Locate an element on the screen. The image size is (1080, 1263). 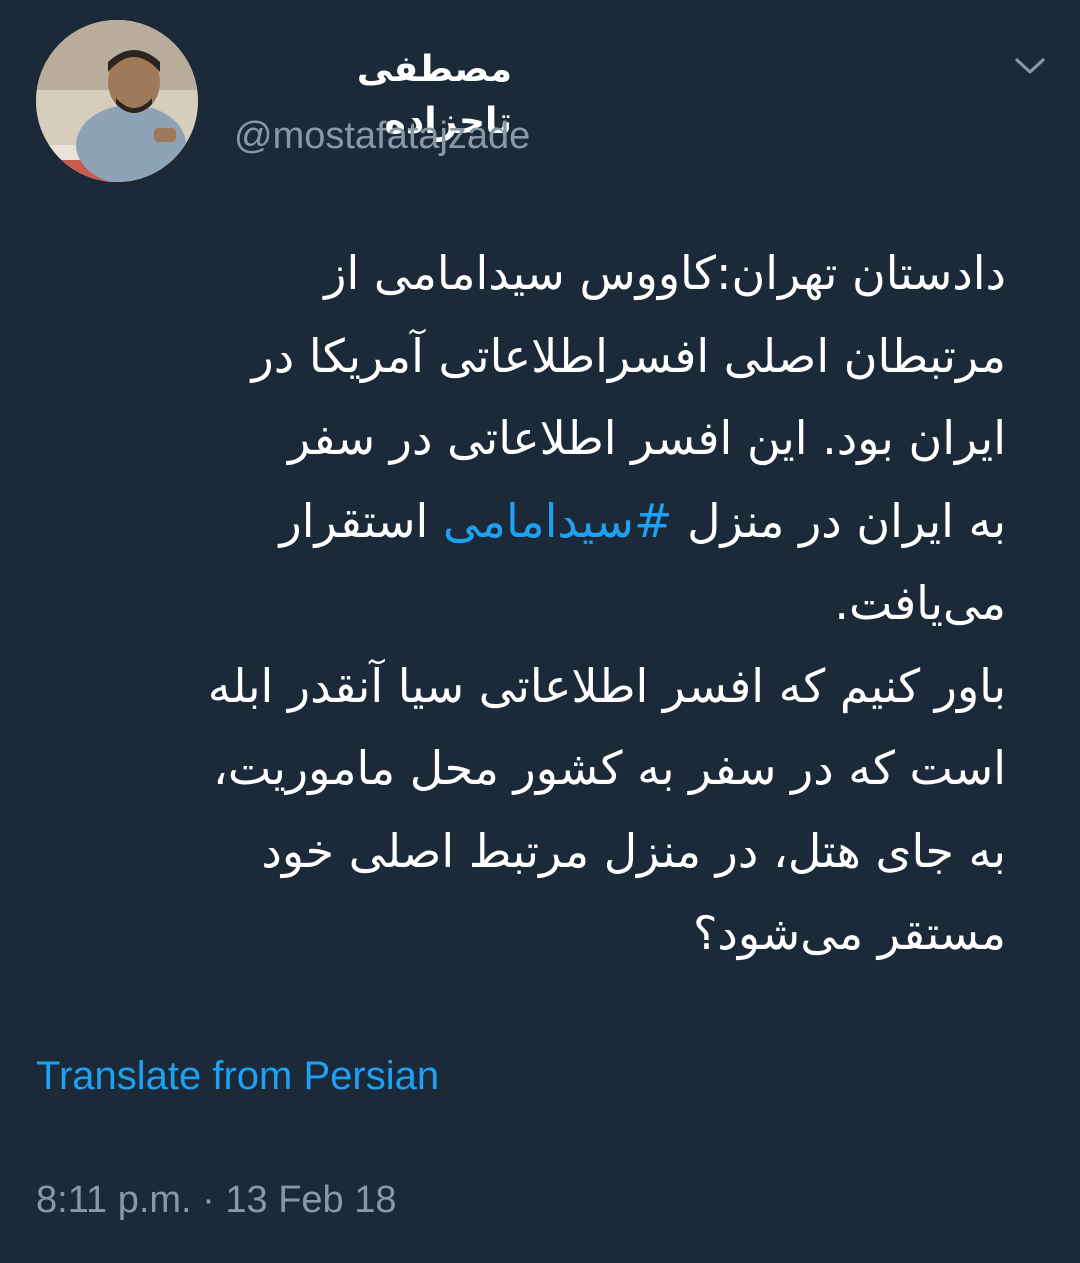
tweet-text-line: مستقر می‌شود؟ is located at coordinates (849, 933).